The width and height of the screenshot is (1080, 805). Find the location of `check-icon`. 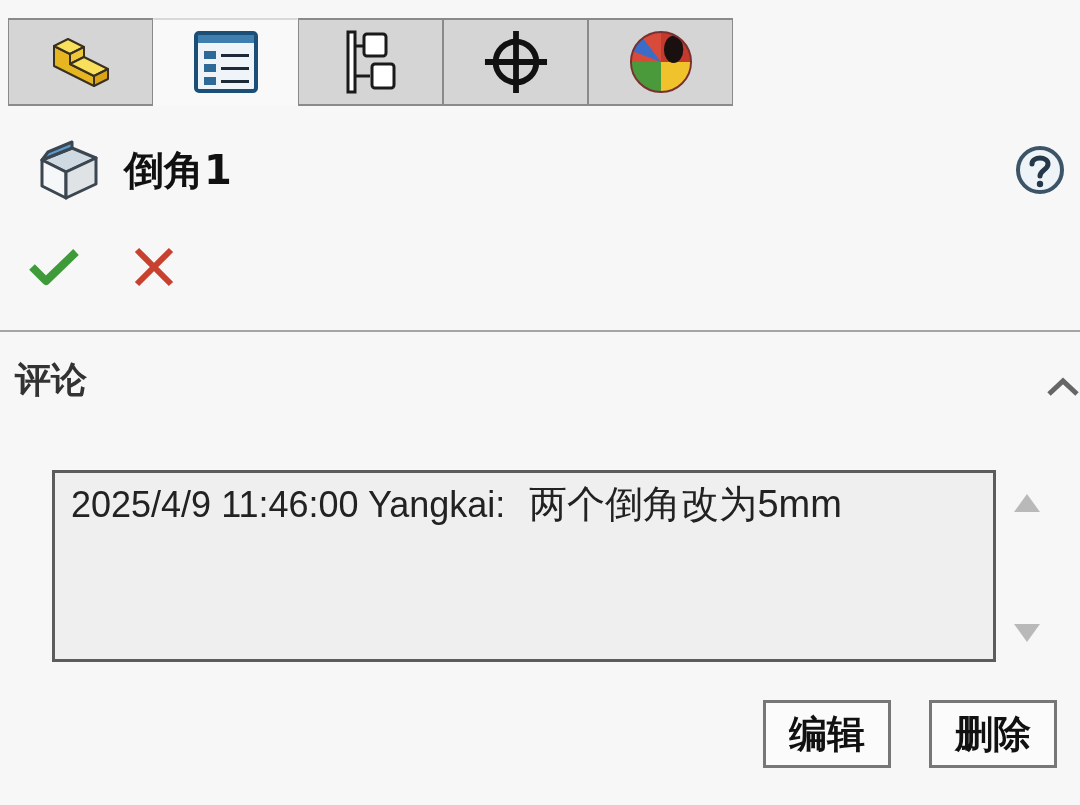

check-icon is located at coordinates (54, 267).